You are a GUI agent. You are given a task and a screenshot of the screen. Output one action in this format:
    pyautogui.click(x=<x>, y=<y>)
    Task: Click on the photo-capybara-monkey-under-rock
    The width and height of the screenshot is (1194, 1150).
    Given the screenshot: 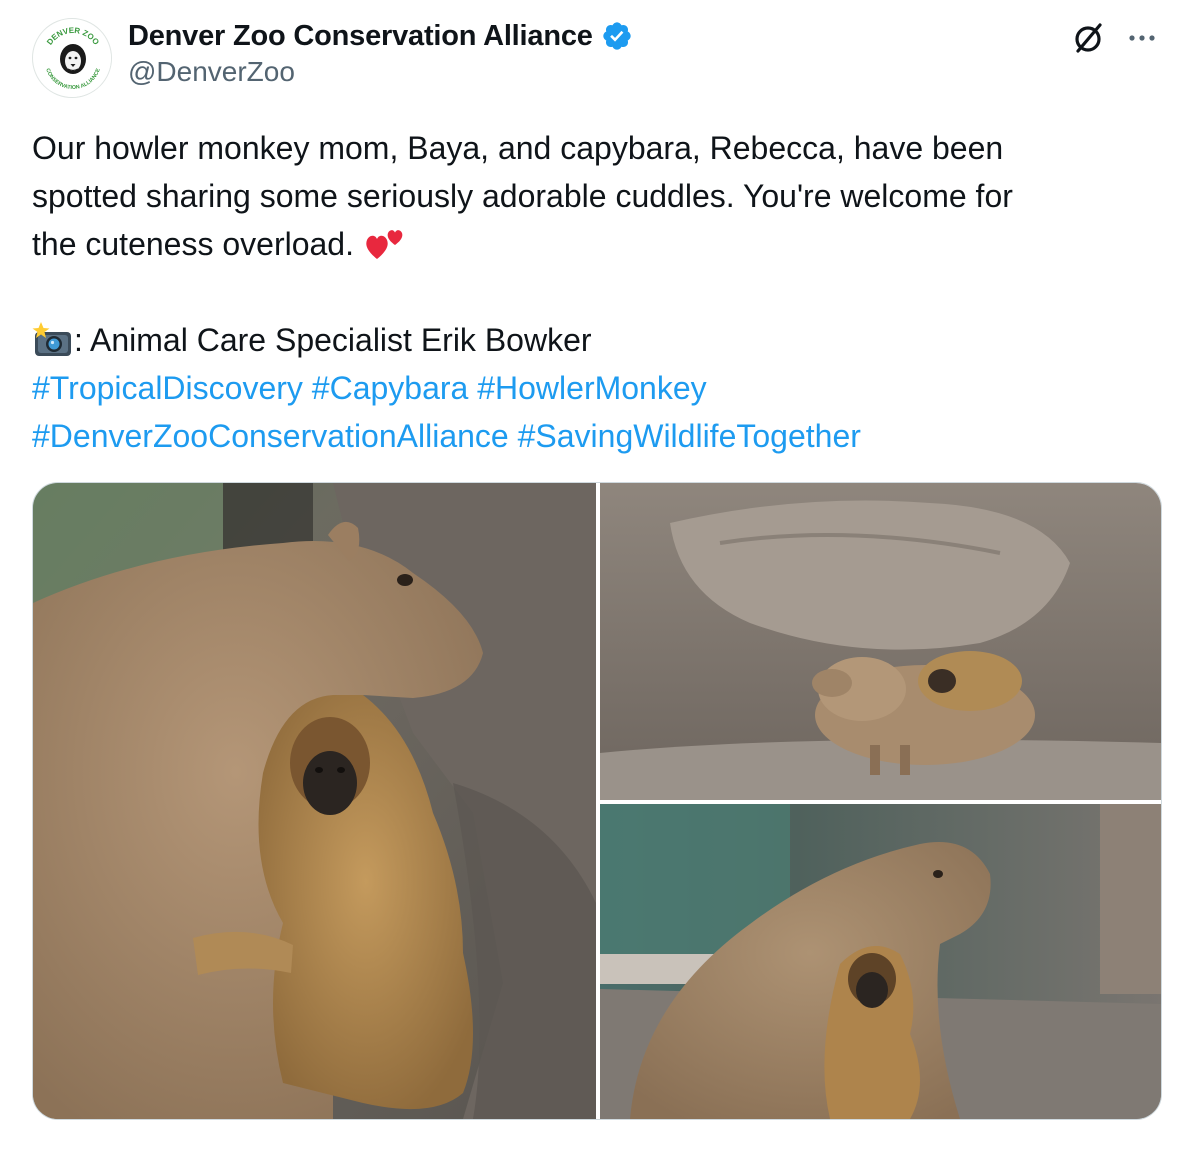 What is the action you would take?
    pyautogui.click(x=880, y=641)
    